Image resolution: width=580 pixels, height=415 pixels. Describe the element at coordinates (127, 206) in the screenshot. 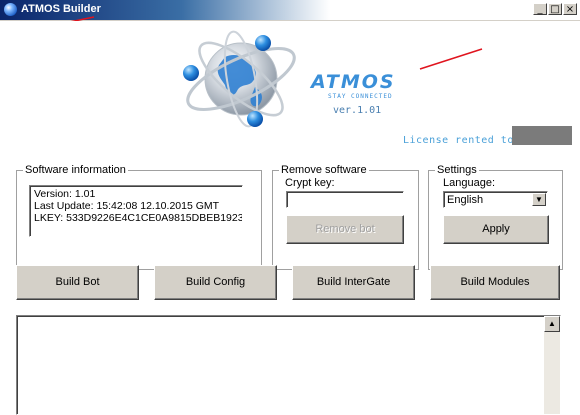

I see `info-line-last-update: Last Update: 15:42:08 12.10.2015 GMT` at that location.